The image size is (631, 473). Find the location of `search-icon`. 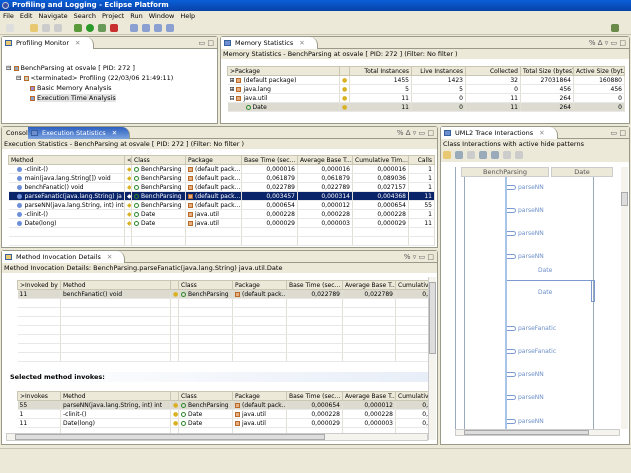

search-icon is located at coordinates (134, 28).